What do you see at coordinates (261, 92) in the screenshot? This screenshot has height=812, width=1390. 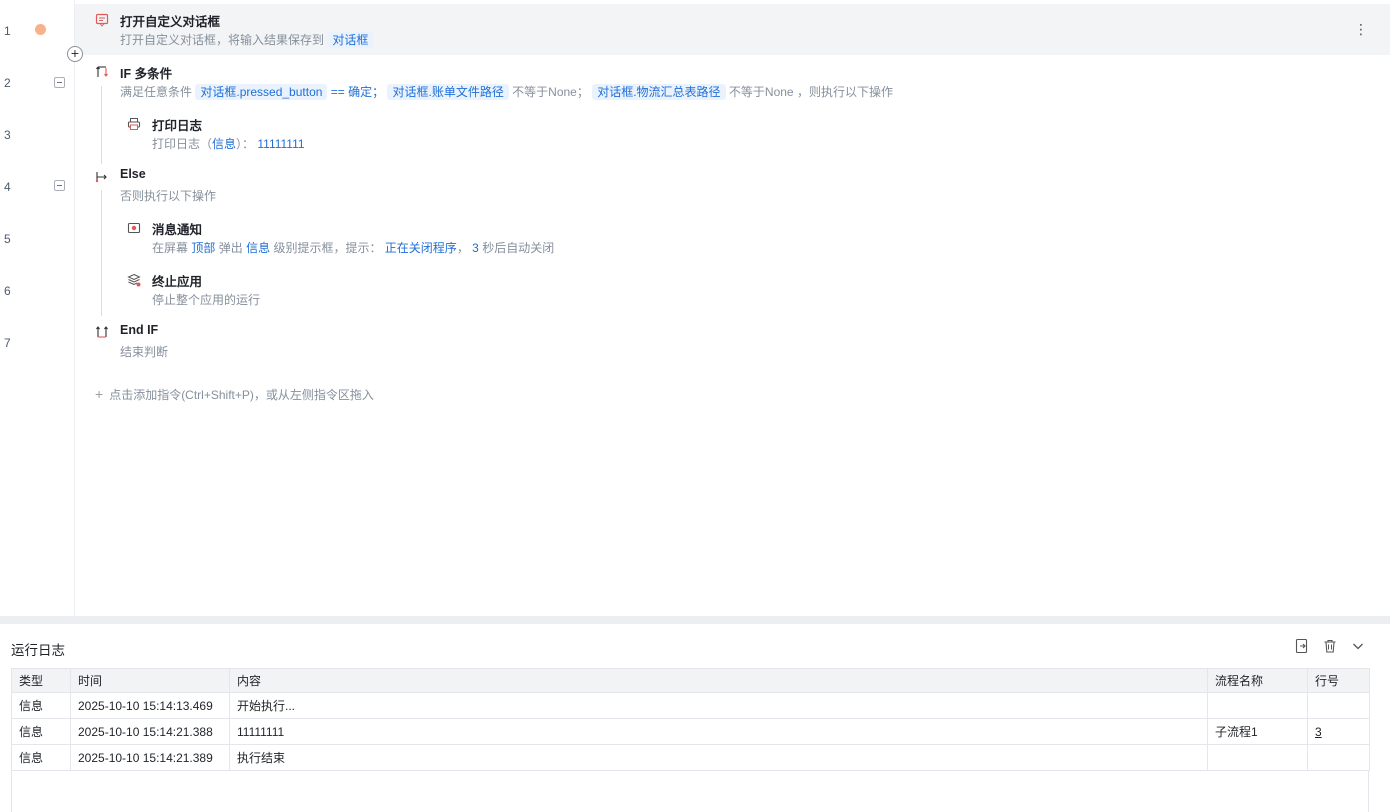 I see `variable-token: 对话框.pressed_button` at bounding box center [261, 92].